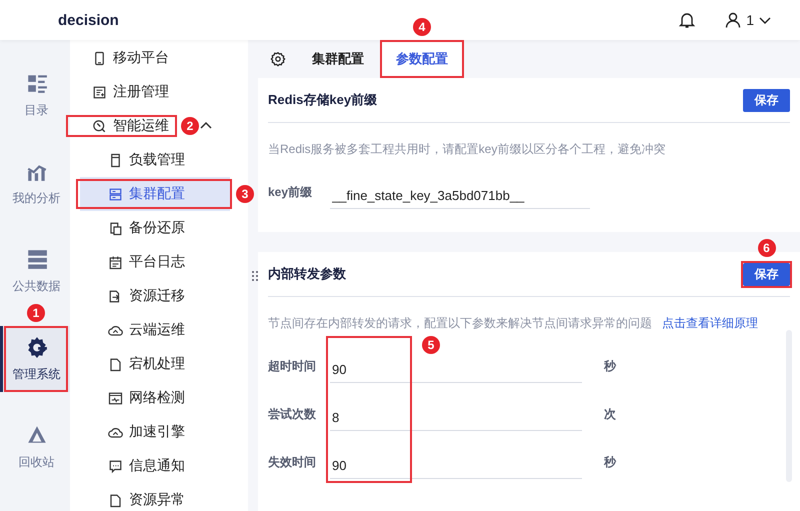 The height and width of the screenshot is (511, 800). Describe the element at coordinates (278, 59) in the screenshot. I see `settings-icon` at that location.